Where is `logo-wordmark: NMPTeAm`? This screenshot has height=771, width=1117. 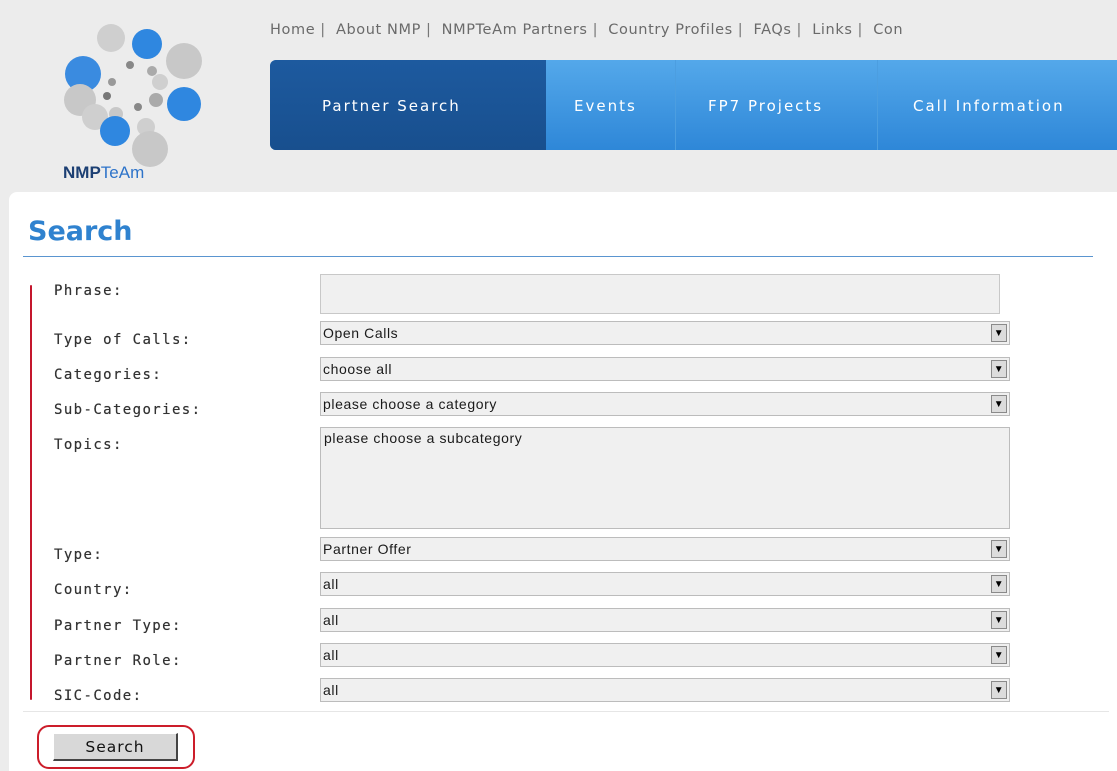 logo-wordmark: NMPTeAm is located at coordinates (104, 172).